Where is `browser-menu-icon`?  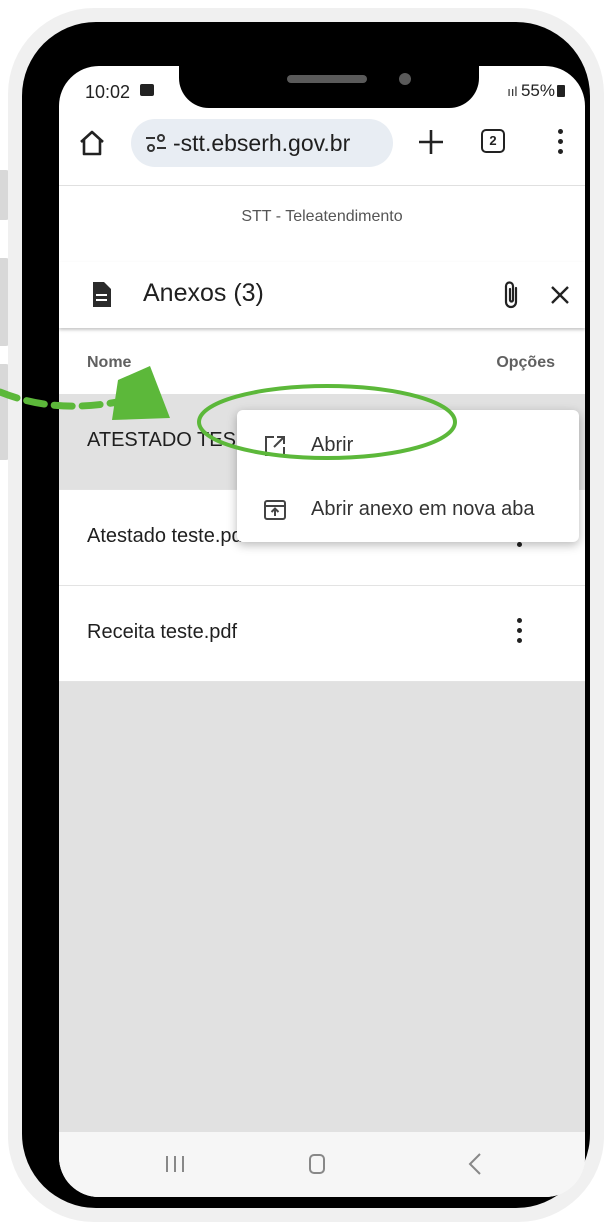 browser-menu-icon is located at coordinates (561, 142).